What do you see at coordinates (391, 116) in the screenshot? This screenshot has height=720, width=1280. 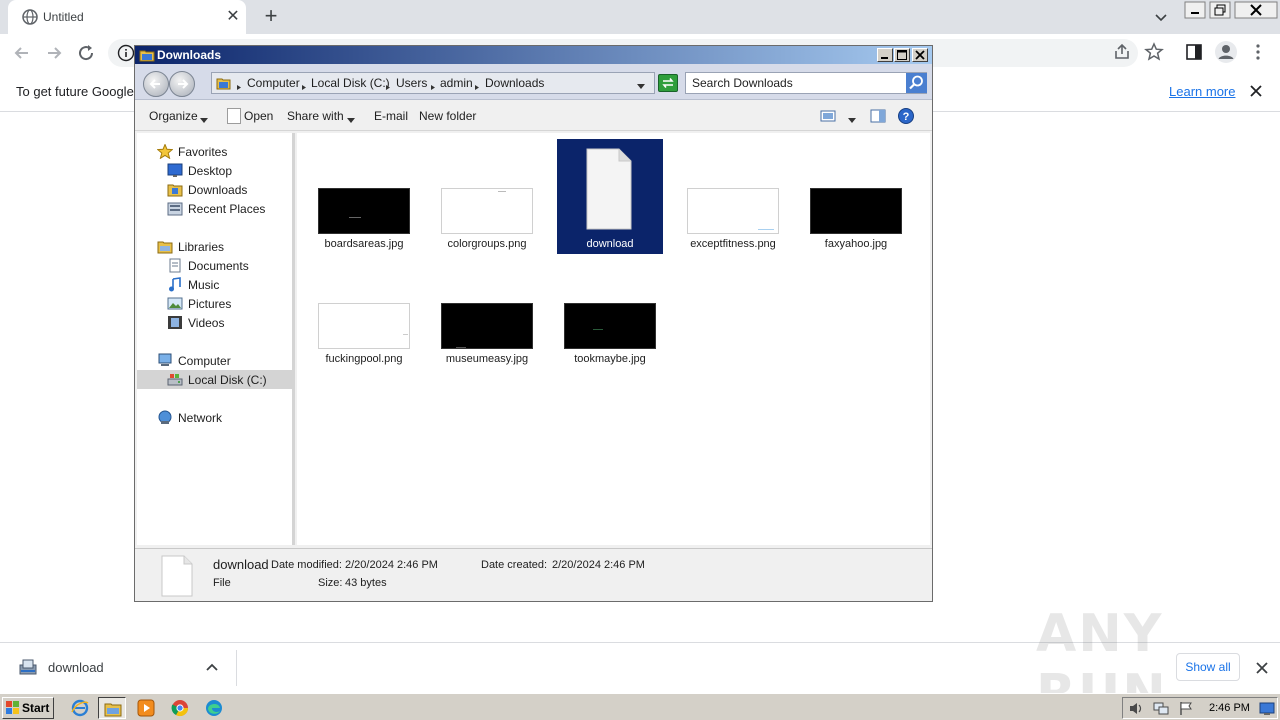 I see `email-button: E-mail` at bounding box center [391, 116].